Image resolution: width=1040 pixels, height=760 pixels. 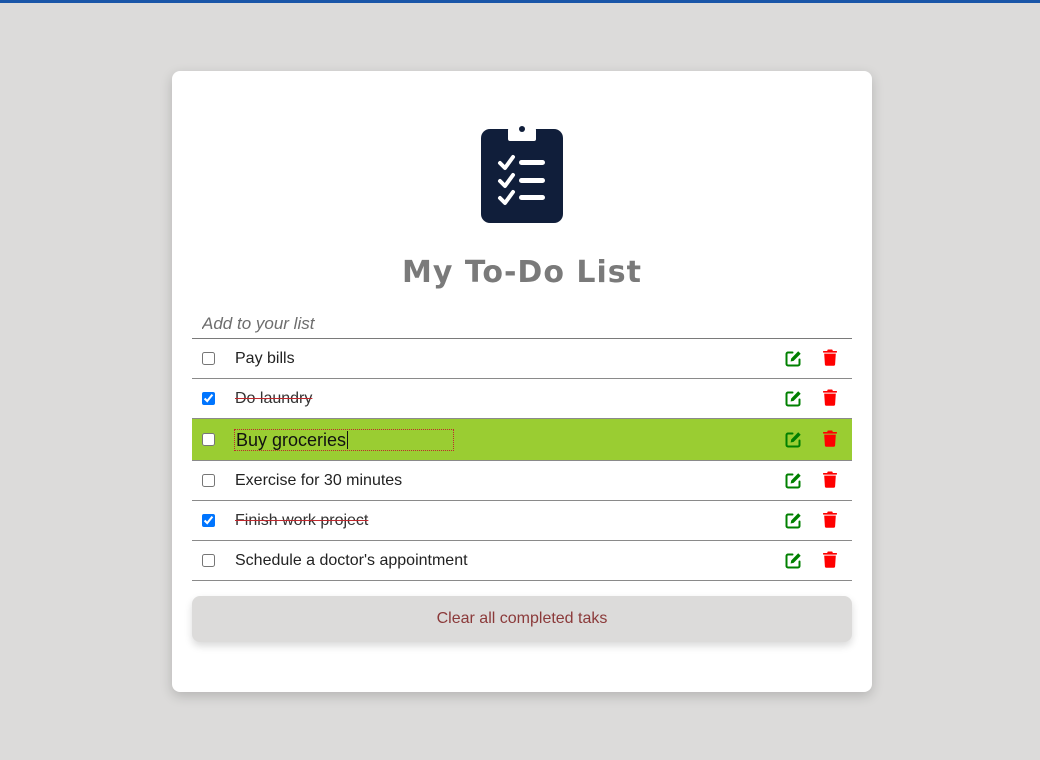 I want to click on todo-edit-field: Buy groceries, so click(x=344, y=440).